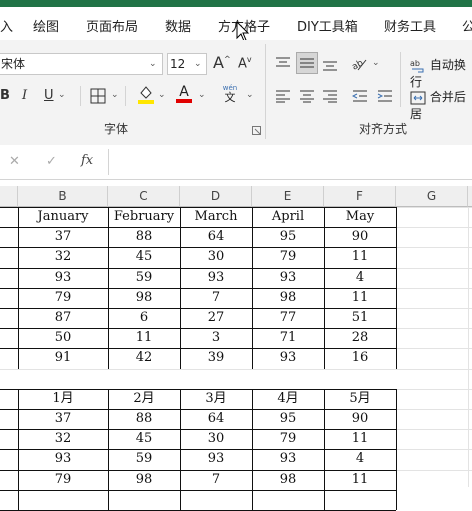  What do you see at coordinates (112, 25) in the screenshot?
I see `tab-page-layout: 页面布局` at bounding box center [112, 25].